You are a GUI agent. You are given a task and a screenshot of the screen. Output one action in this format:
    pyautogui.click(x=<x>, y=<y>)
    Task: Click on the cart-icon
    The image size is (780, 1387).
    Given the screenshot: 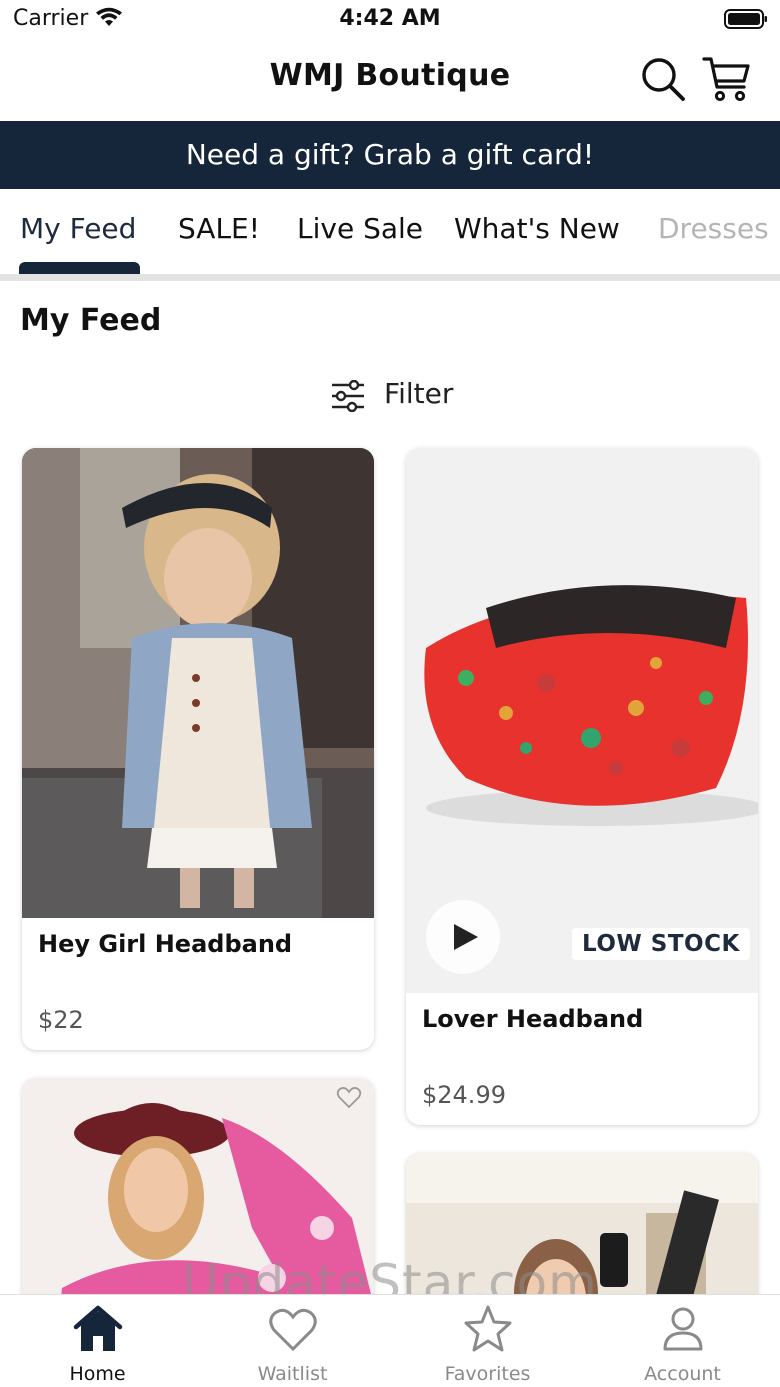 What is the action you would take?
    pyautogui.click(x=727, y=79)
    